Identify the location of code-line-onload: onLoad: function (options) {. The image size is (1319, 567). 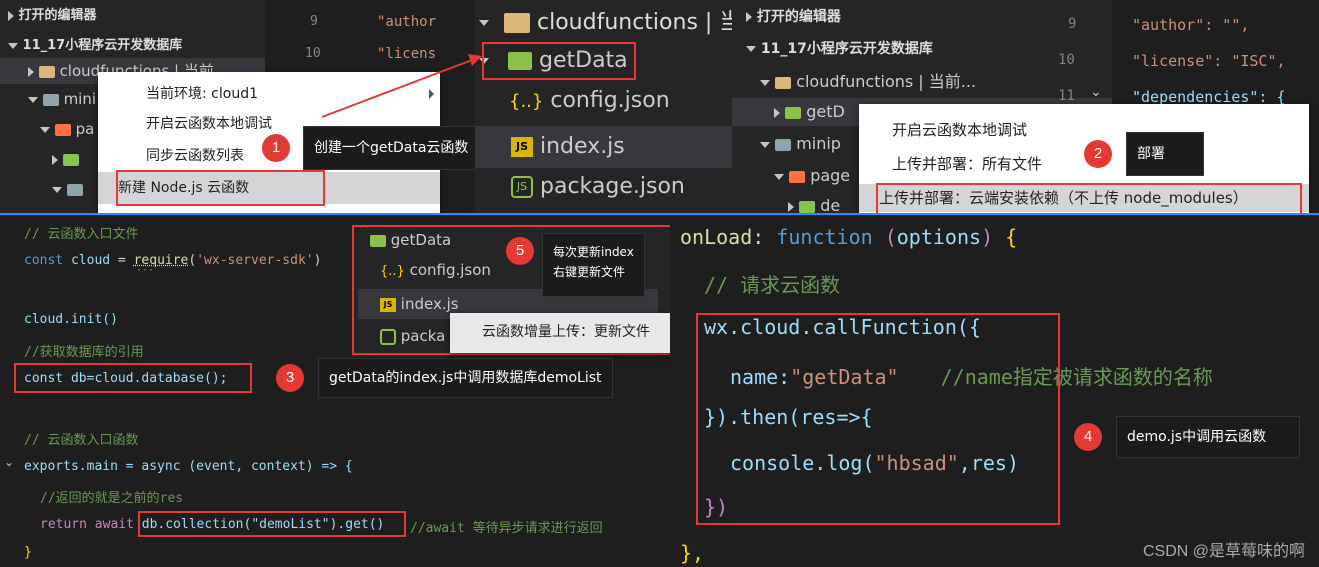
(849, 237).